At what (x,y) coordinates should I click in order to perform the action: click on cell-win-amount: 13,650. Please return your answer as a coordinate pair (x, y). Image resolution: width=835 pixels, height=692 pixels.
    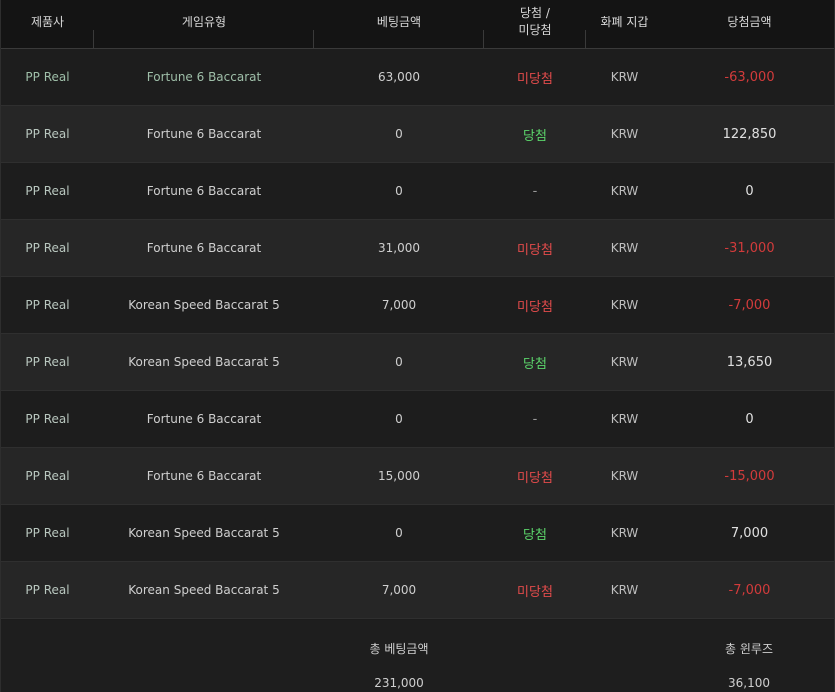
    Looking at the image, I should click on (749, 362).